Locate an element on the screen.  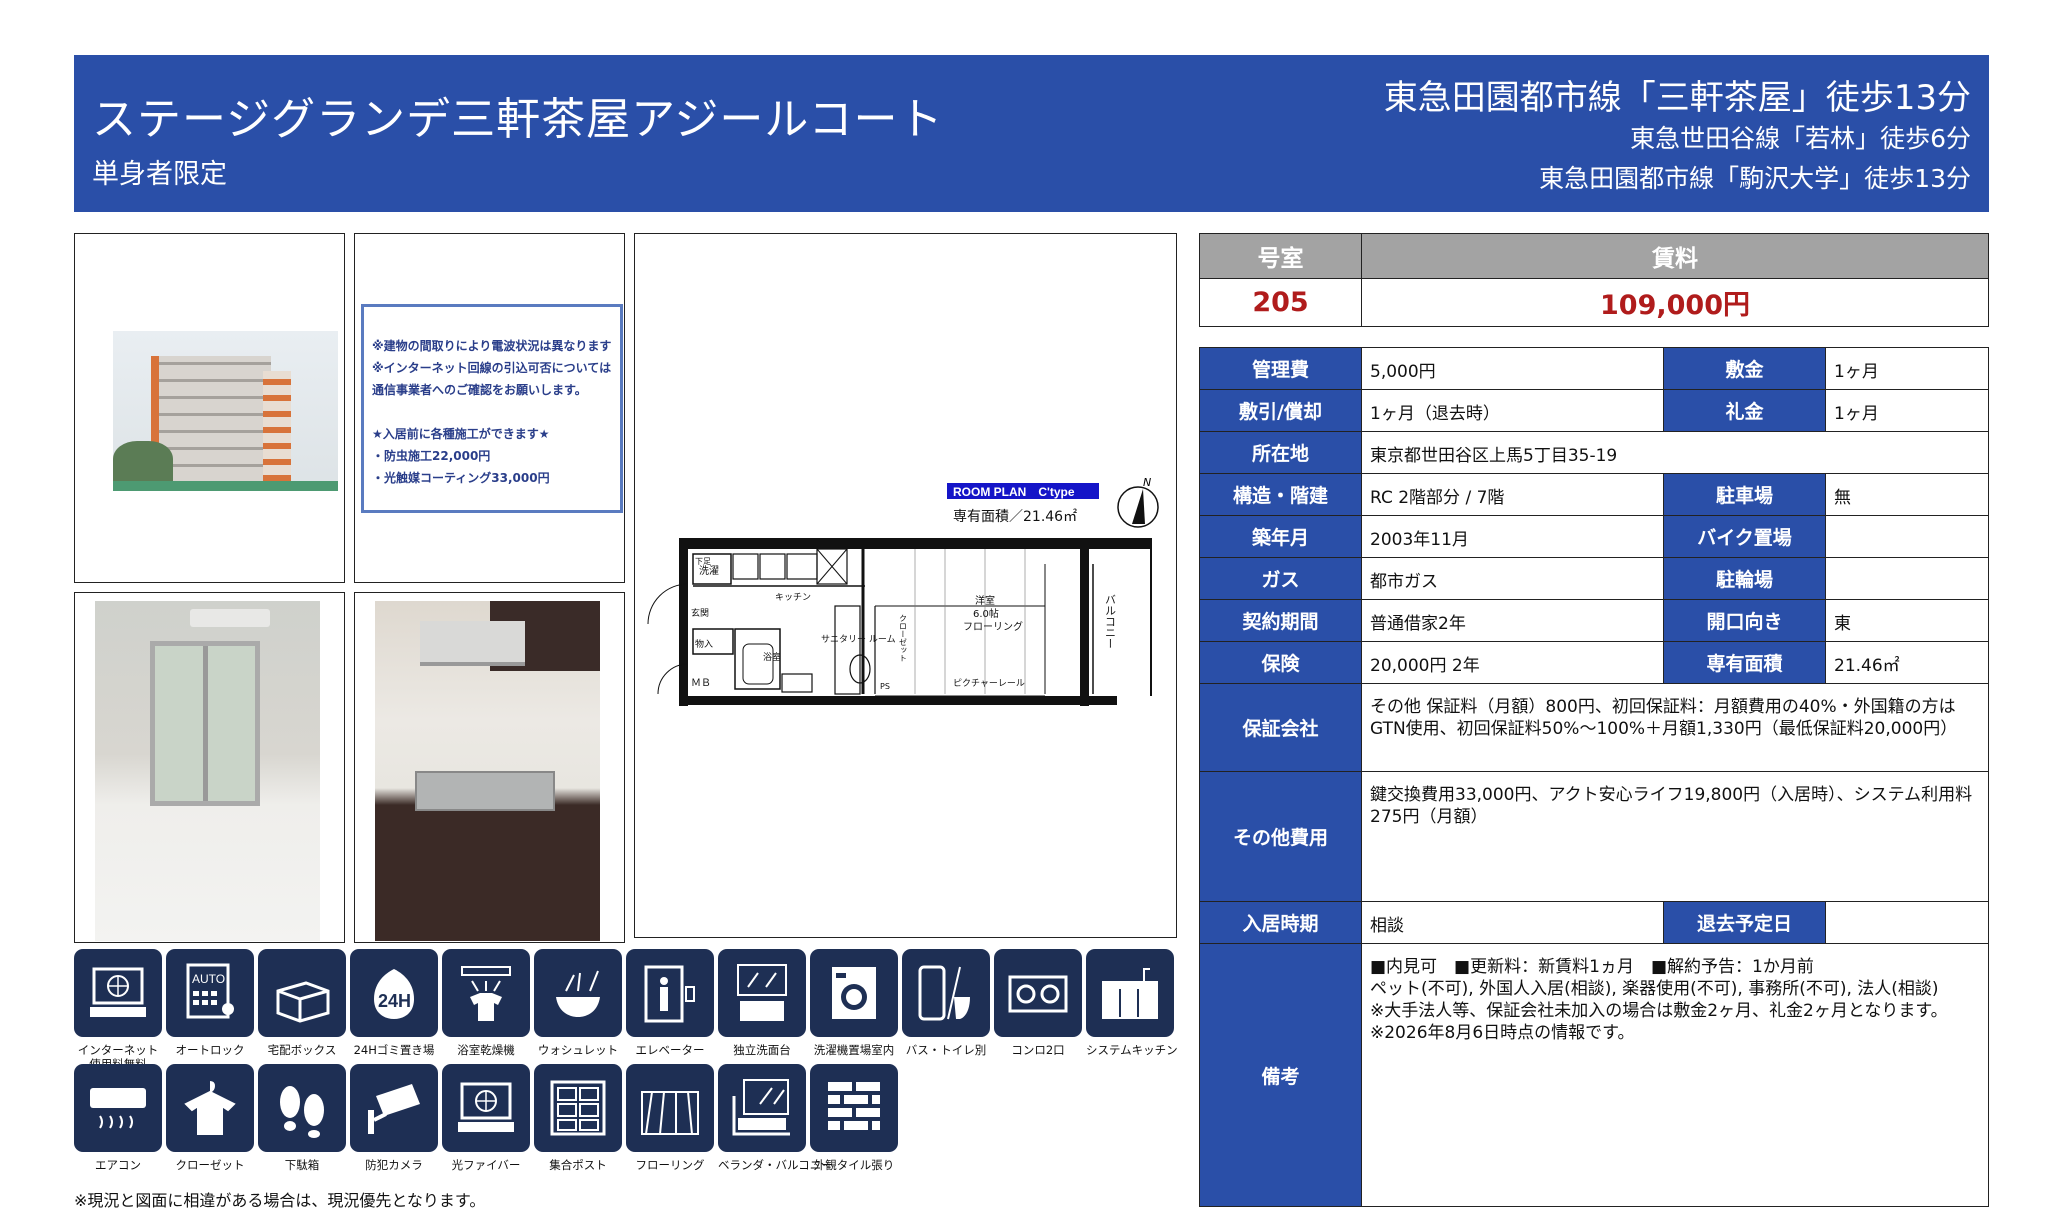
building-image is located at coordinates (225, 411).